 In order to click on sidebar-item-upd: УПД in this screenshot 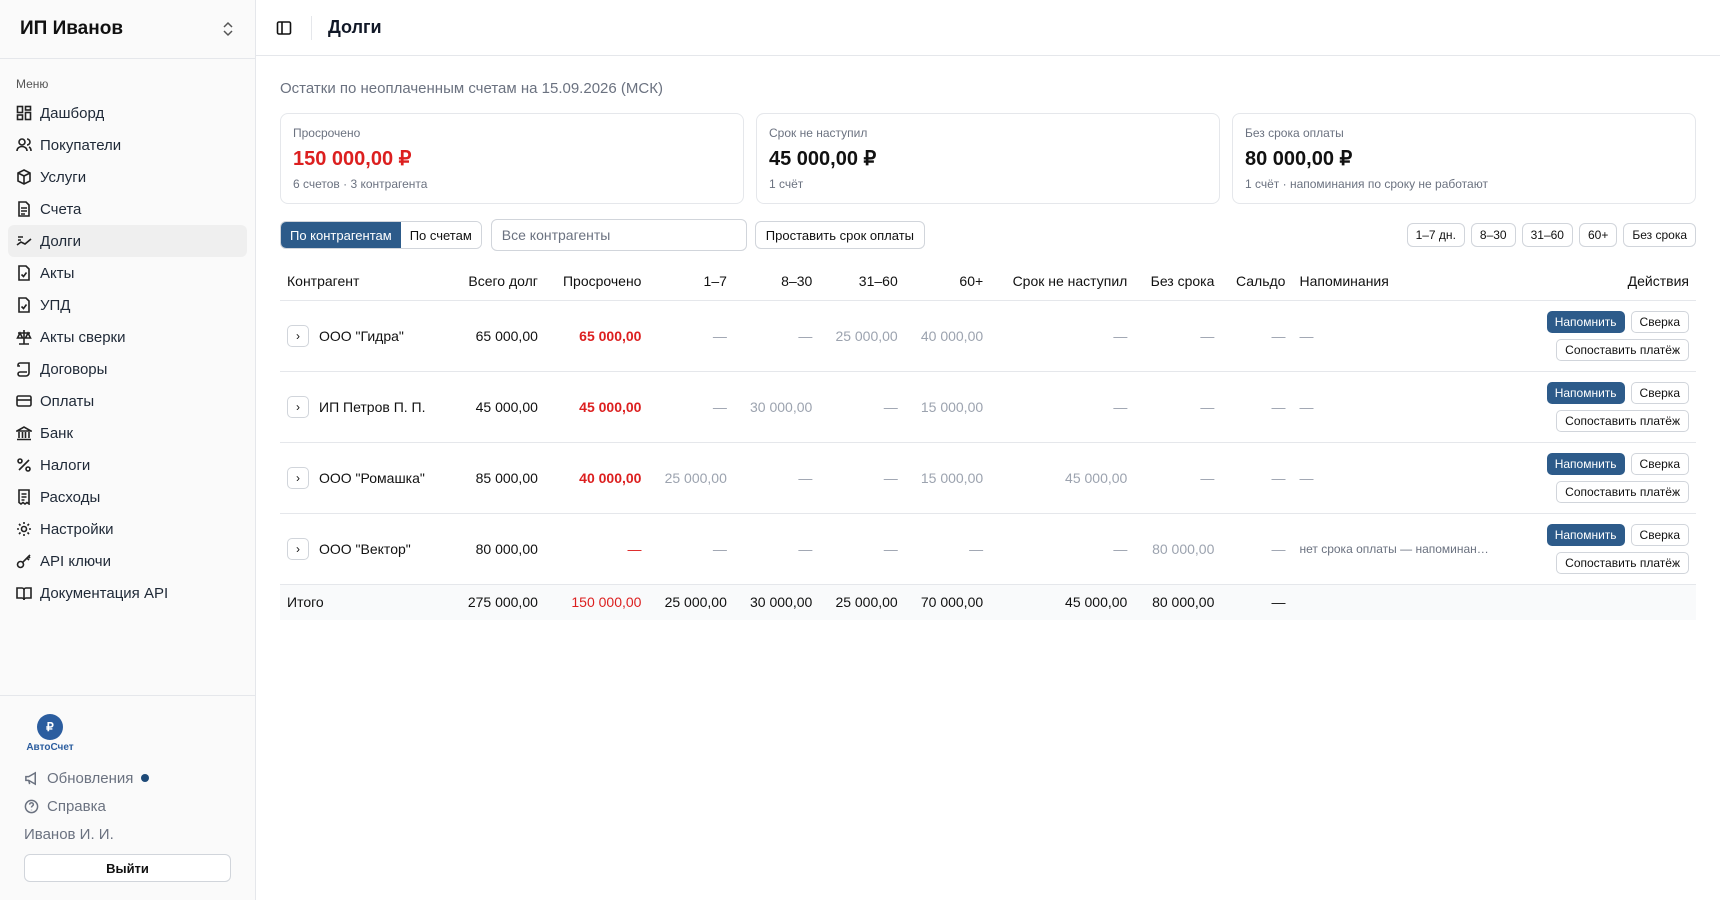, I will do `click(127, 305)`.